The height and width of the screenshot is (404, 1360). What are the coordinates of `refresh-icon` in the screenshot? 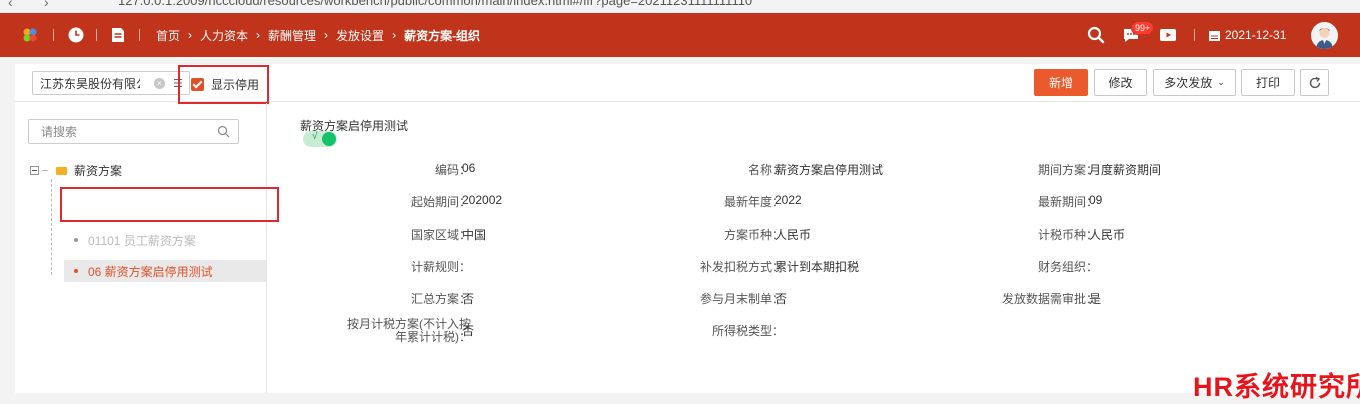 It's located at (1314, 82).